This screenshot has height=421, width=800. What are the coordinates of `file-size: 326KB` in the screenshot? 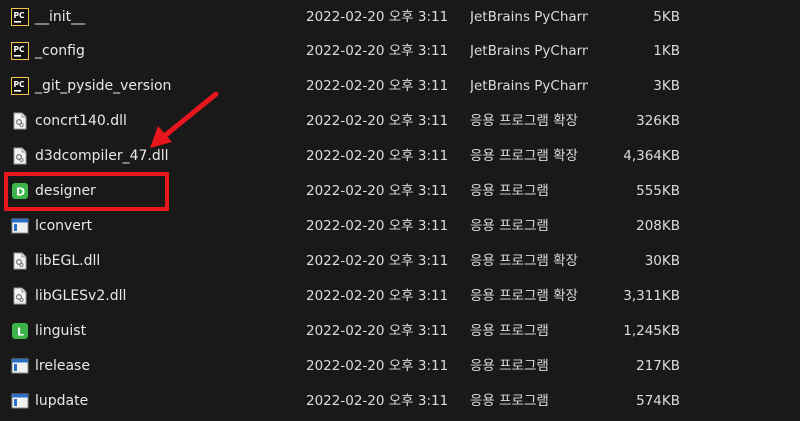 It's located at (658, 121).